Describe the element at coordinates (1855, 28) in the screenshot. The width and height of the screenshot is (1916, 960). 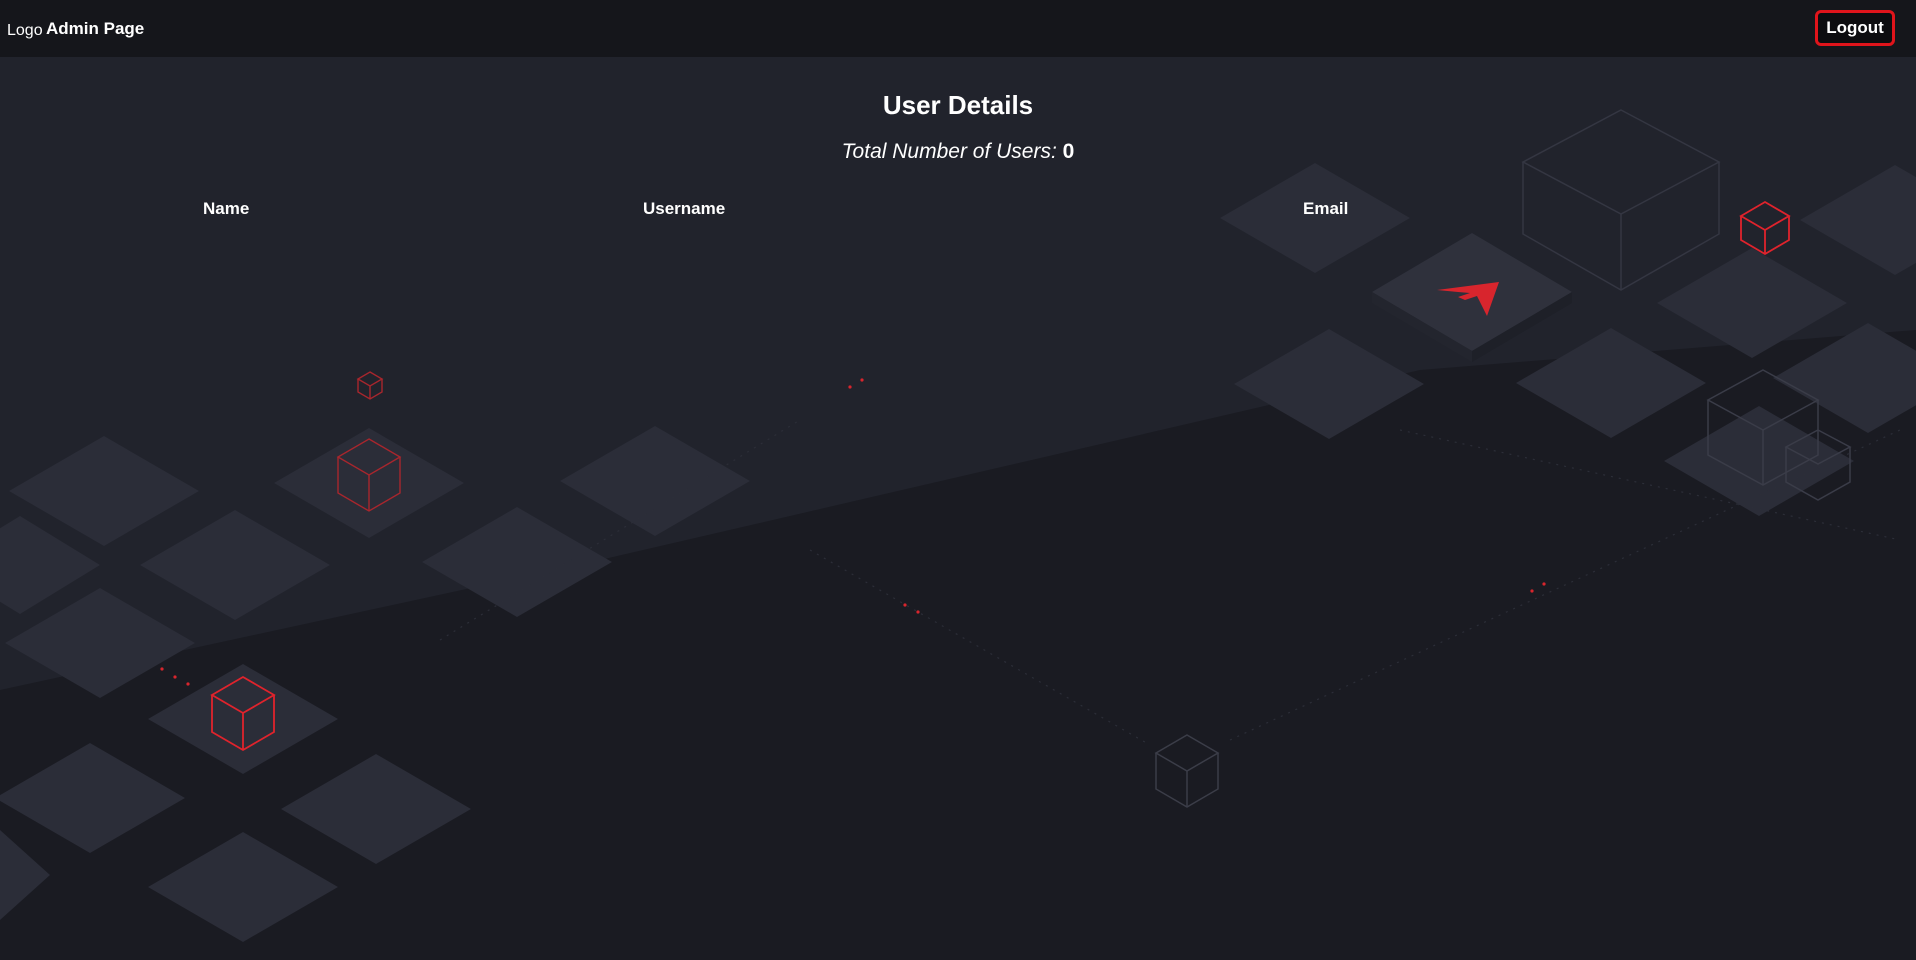
I see `logout-button: Logout` at that location.